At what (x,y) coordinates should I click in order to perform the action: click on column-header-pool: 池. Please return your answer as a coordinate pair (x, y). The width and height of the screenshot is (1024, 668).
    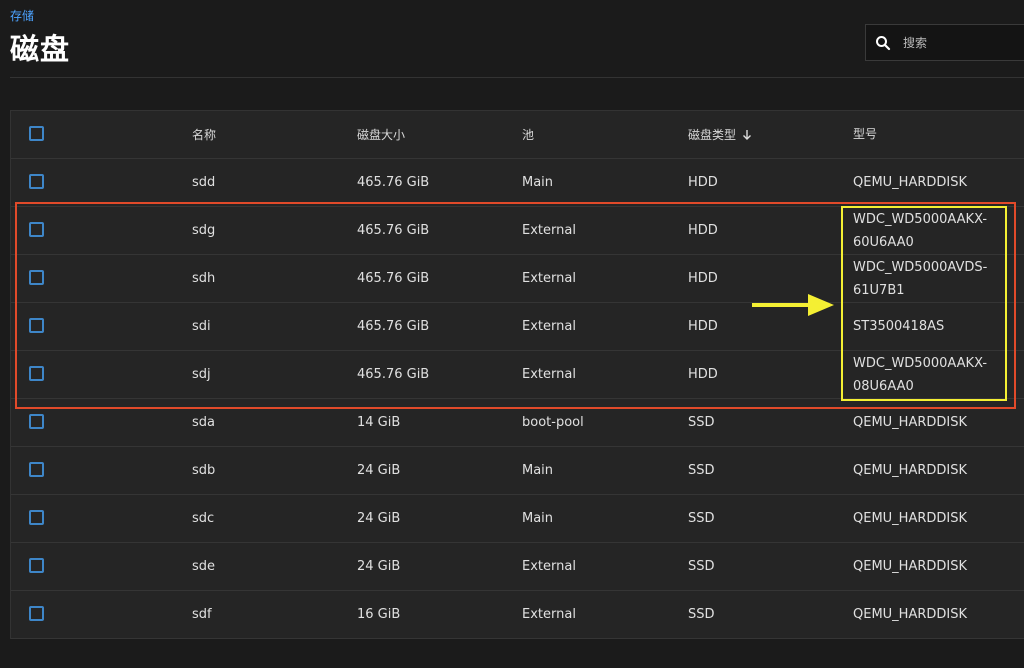
    Looking at the image, I should click on (528, 134).